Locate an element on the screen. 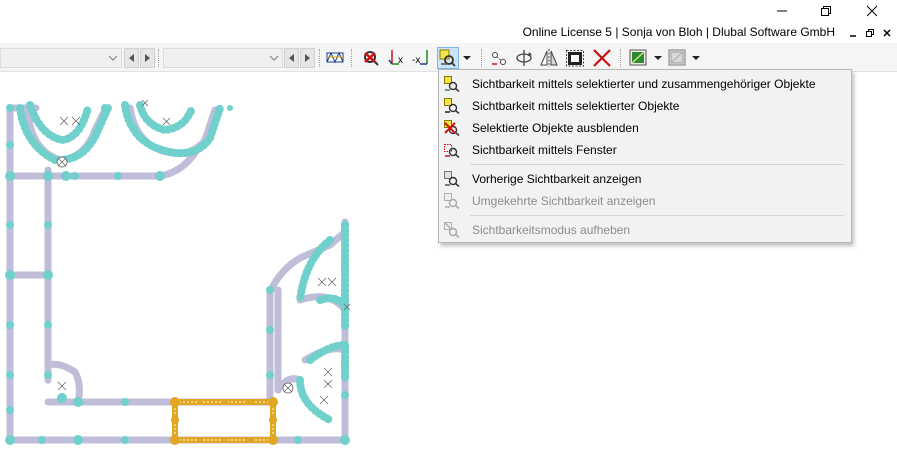  visibility-delete-icon is located at coordinates (371, 58).